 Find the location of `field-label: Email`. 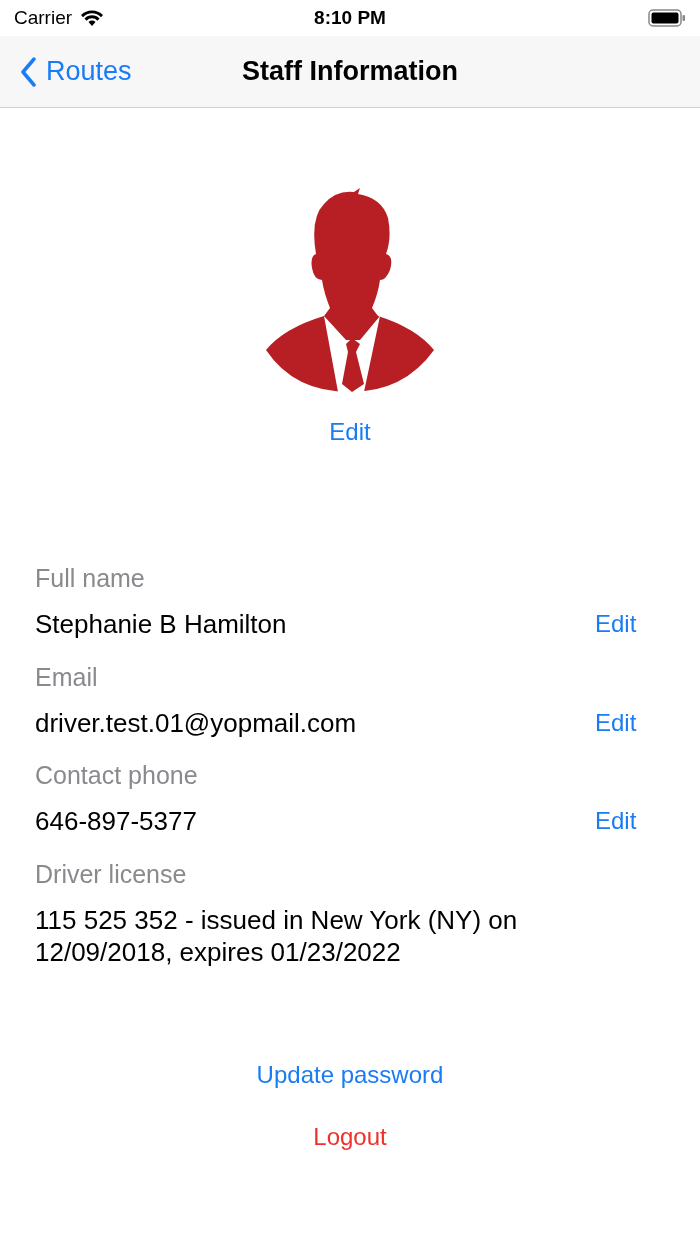

field-label: Email is located at coordinates (67, 677).